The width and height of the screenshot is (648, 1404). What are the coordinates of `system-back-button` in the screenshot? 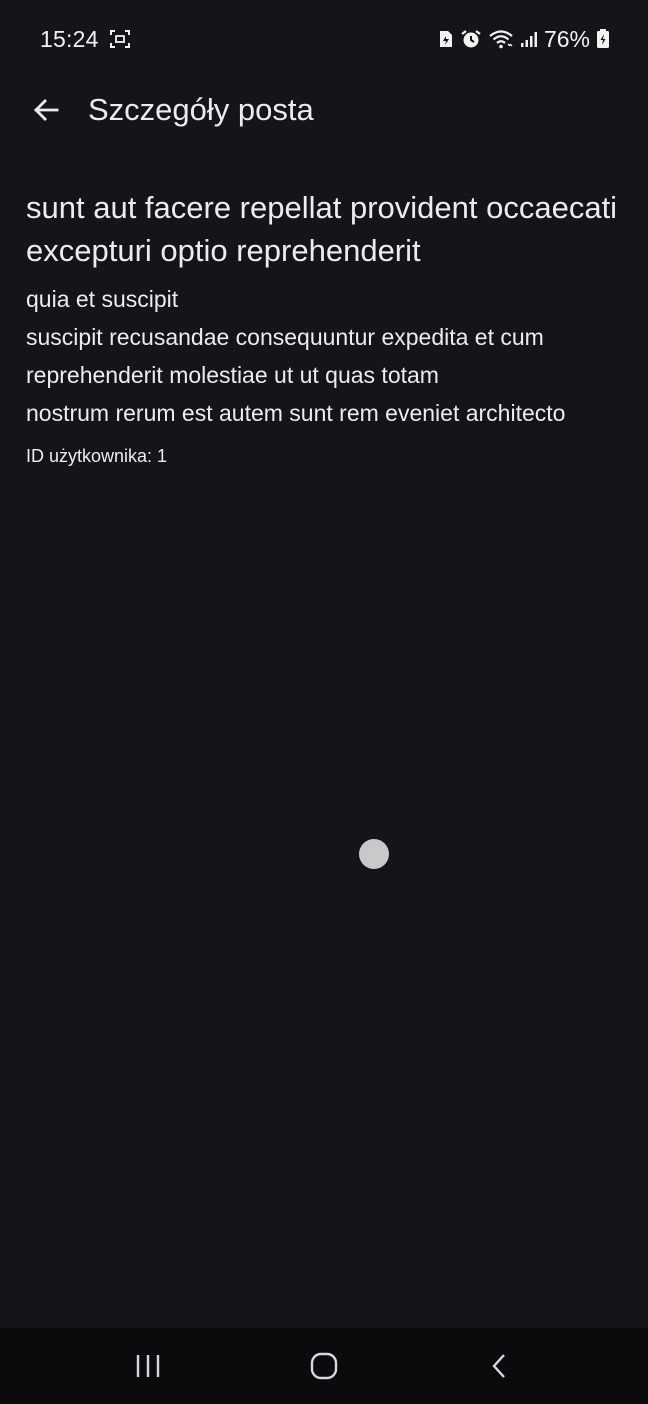 It's located at (500, 1366).